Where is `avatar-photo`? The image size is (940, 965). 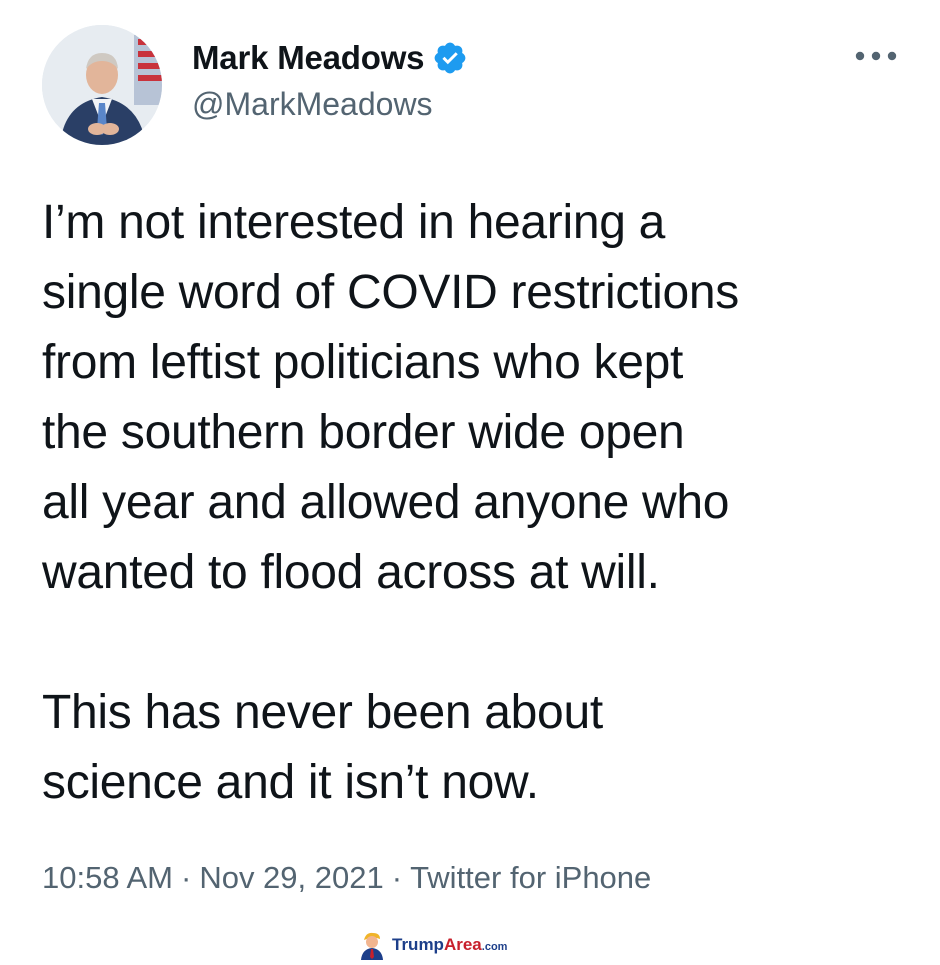
avatar-photo is located at coordinates (102, 85).